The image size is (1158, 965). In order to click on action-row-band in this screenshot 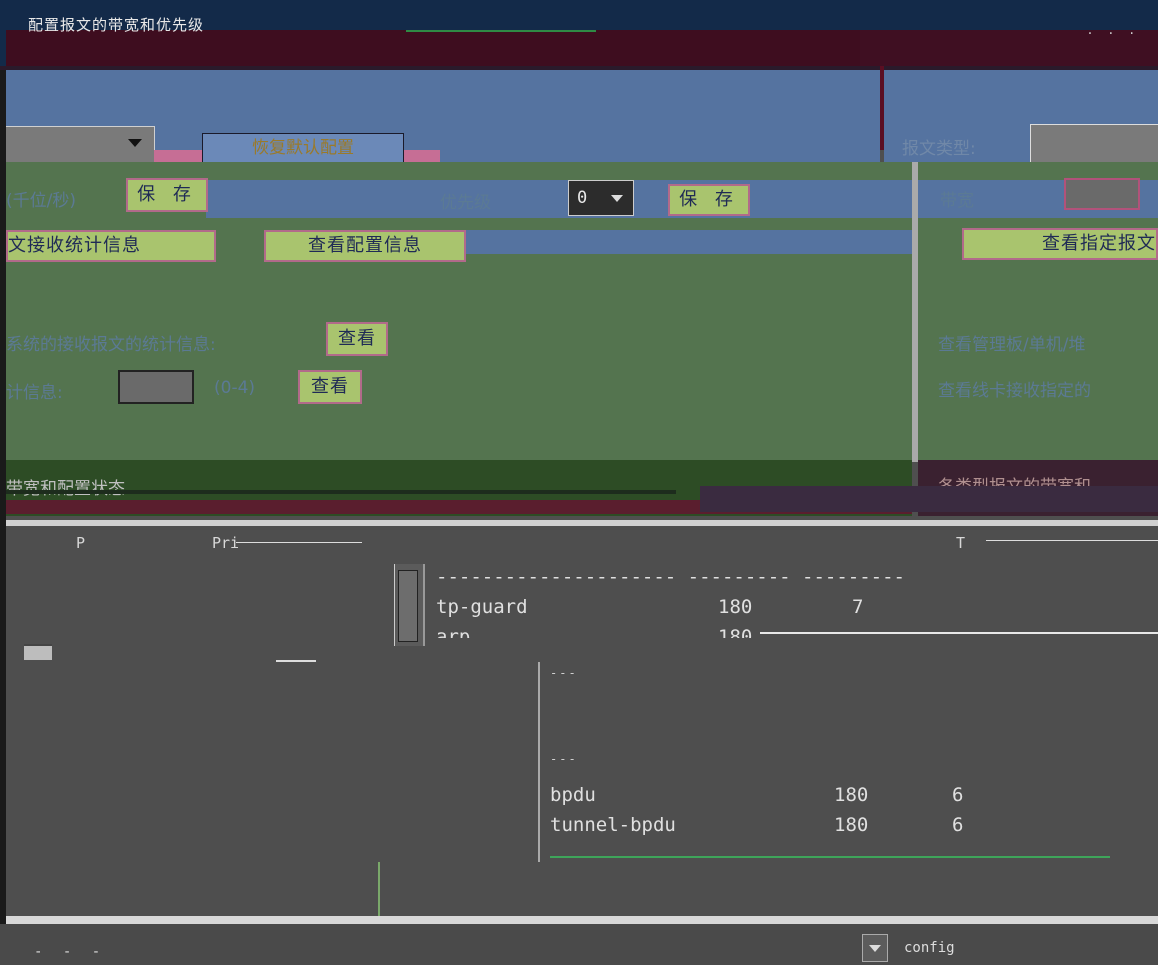, I will do `click(689, 242)`.